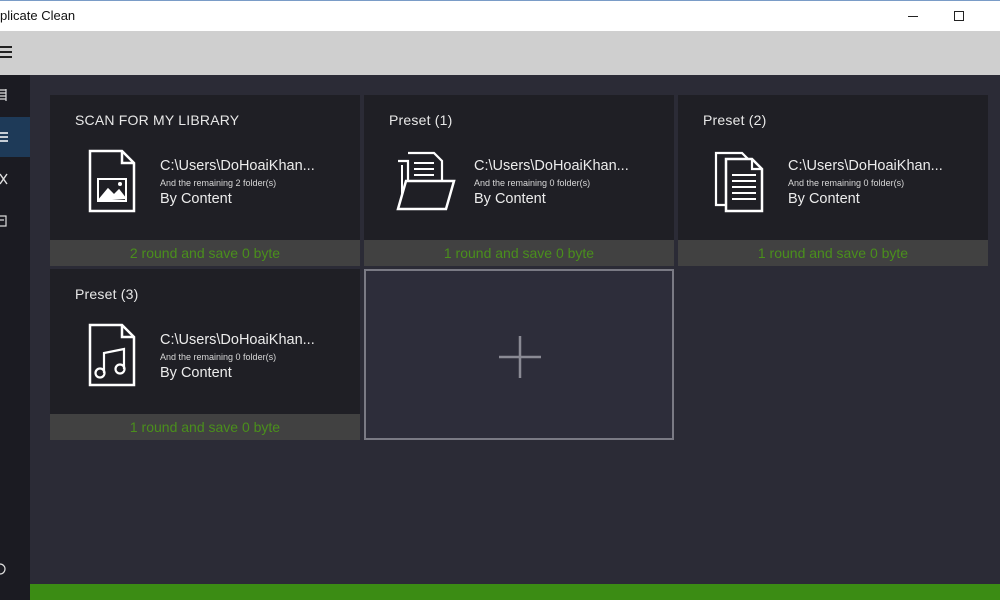 The width and height of the screenshot is (1000, 600). I want to click on add-preset-button, so click(519, 354).